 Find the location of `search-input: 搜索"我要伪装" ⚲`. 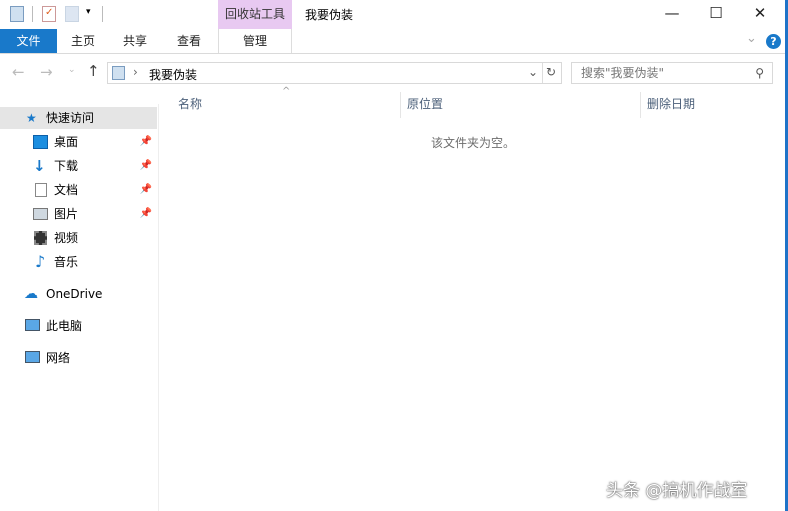

search-input: 搜索"我要伪装" ⚲ is located at coordinates (672, 73).